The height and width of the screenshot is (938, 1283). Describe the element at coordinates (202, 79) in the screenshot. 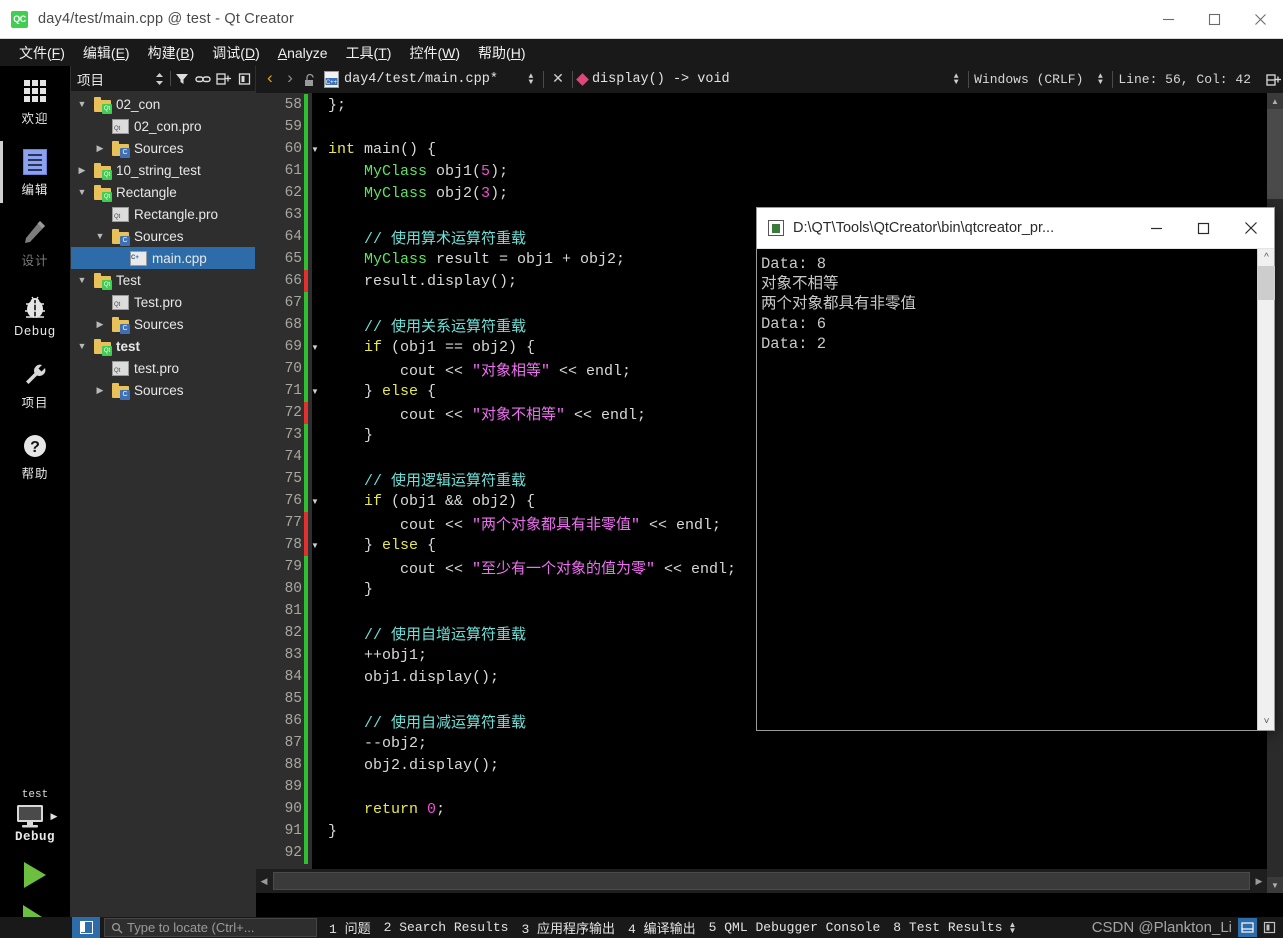

I see `link-icon` at that location.